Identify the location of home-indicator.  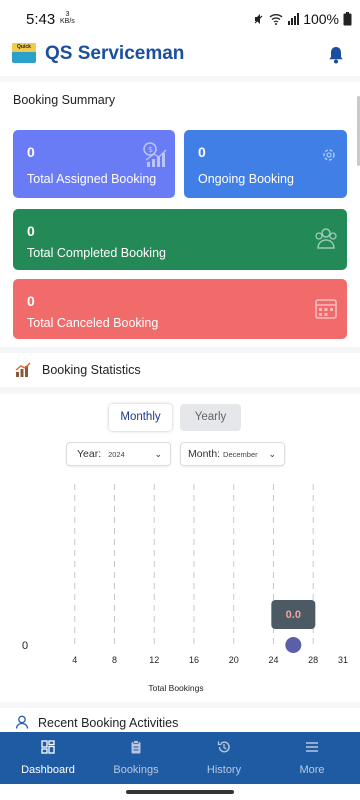
(180, 792).